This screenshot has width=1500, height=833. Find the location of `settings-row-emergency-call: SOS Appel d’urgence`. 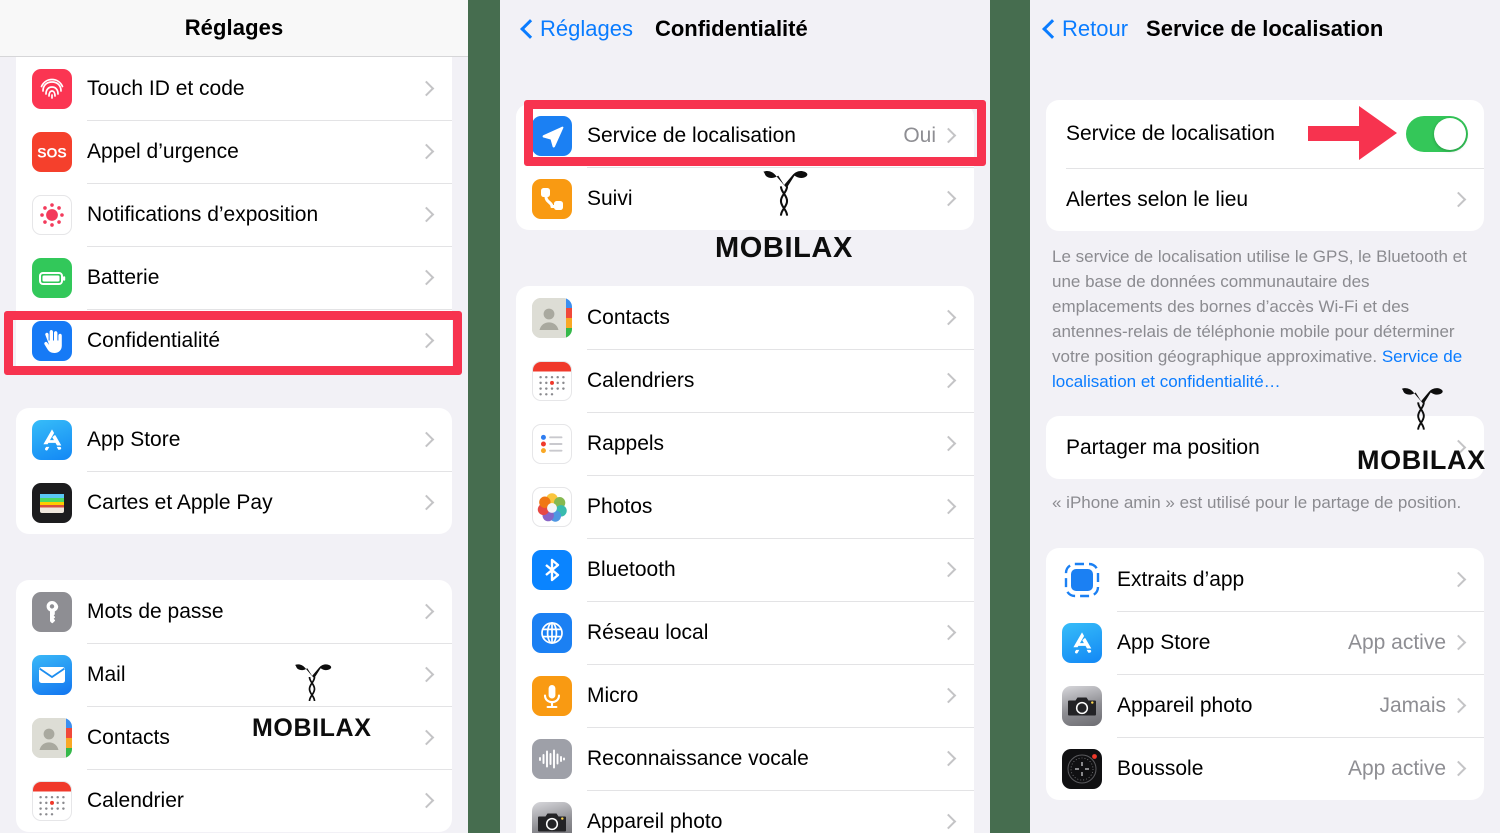

settings-row-emergency-call: SOS Appel d’urgence is located at coordinates (234, 151).